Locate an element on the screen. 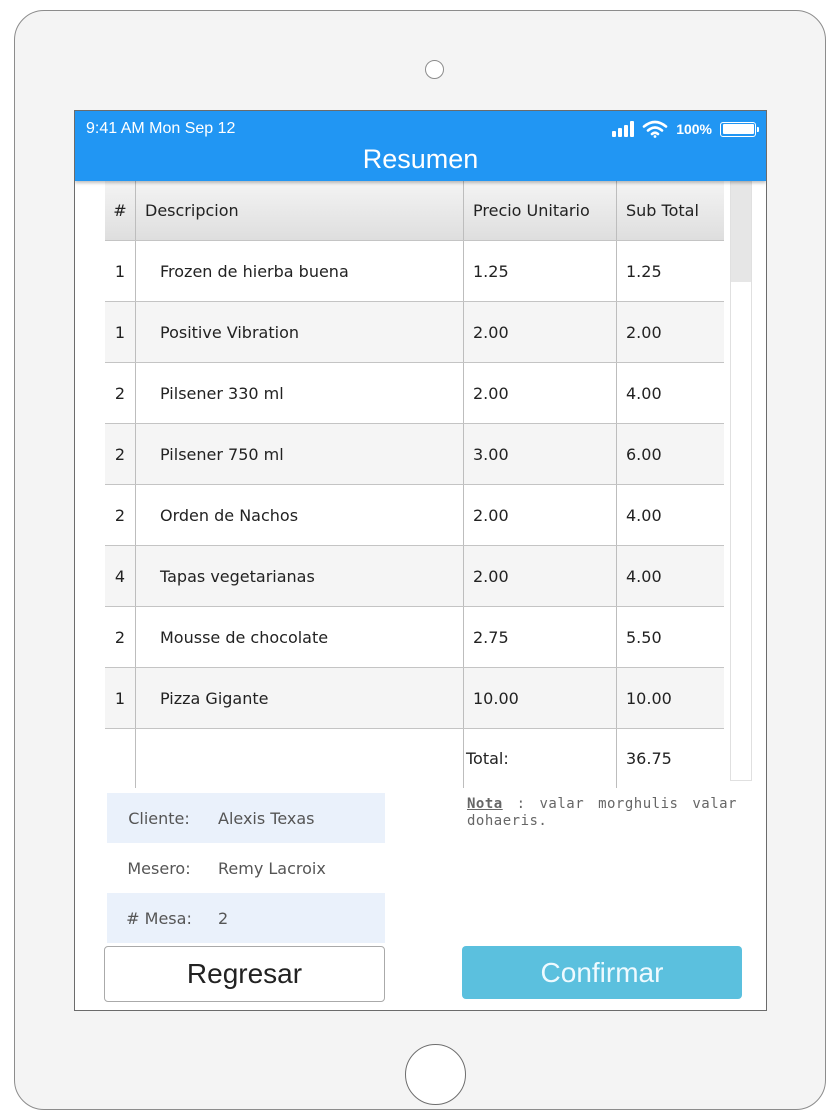 The height and width of the screenshot is (1120, 840). client-label: Cliente: is located at coordinates (159, 818).